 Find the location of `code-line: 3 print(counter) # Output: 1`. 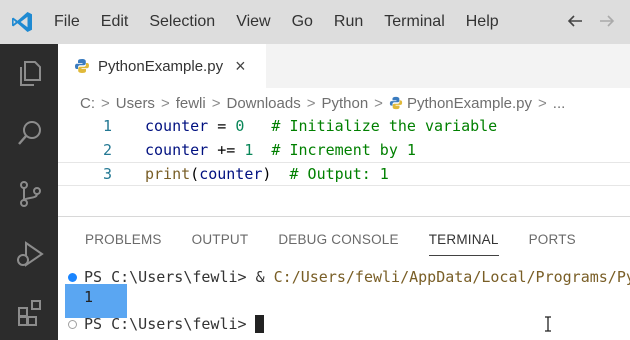

code-line: 3 print(counter) # Output: 1 is located at coordinates (344, 174).